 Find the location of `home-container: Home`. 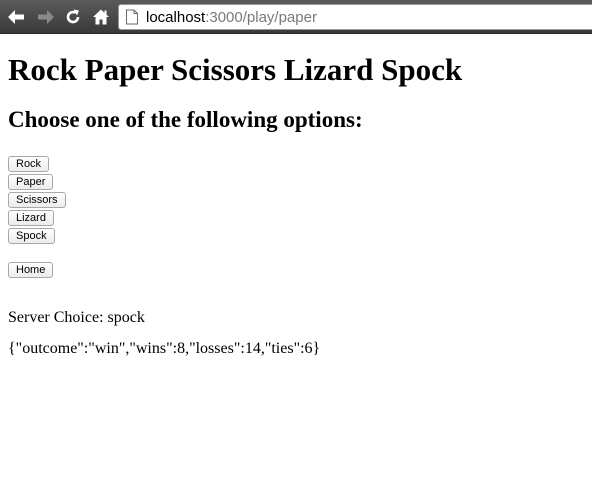

home-container: Home is located at coordinates (31, 271).